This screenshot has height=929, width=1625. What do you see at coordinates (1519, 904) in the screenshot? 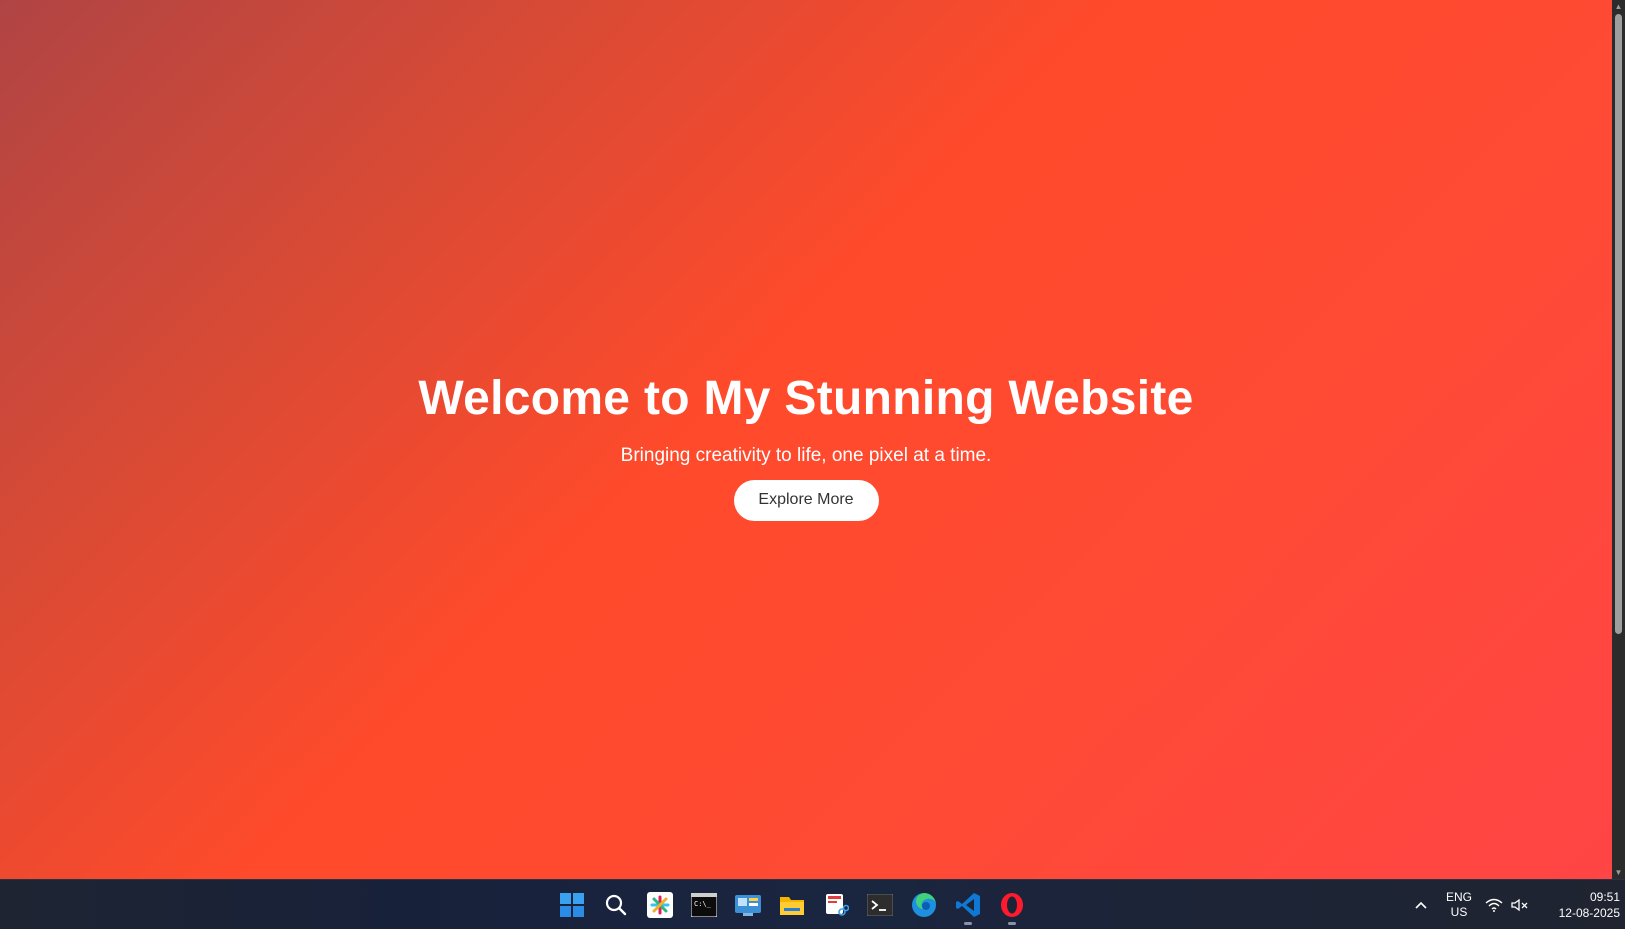
I see `speaker-muted-icon` at bounding box center [1519, 904].